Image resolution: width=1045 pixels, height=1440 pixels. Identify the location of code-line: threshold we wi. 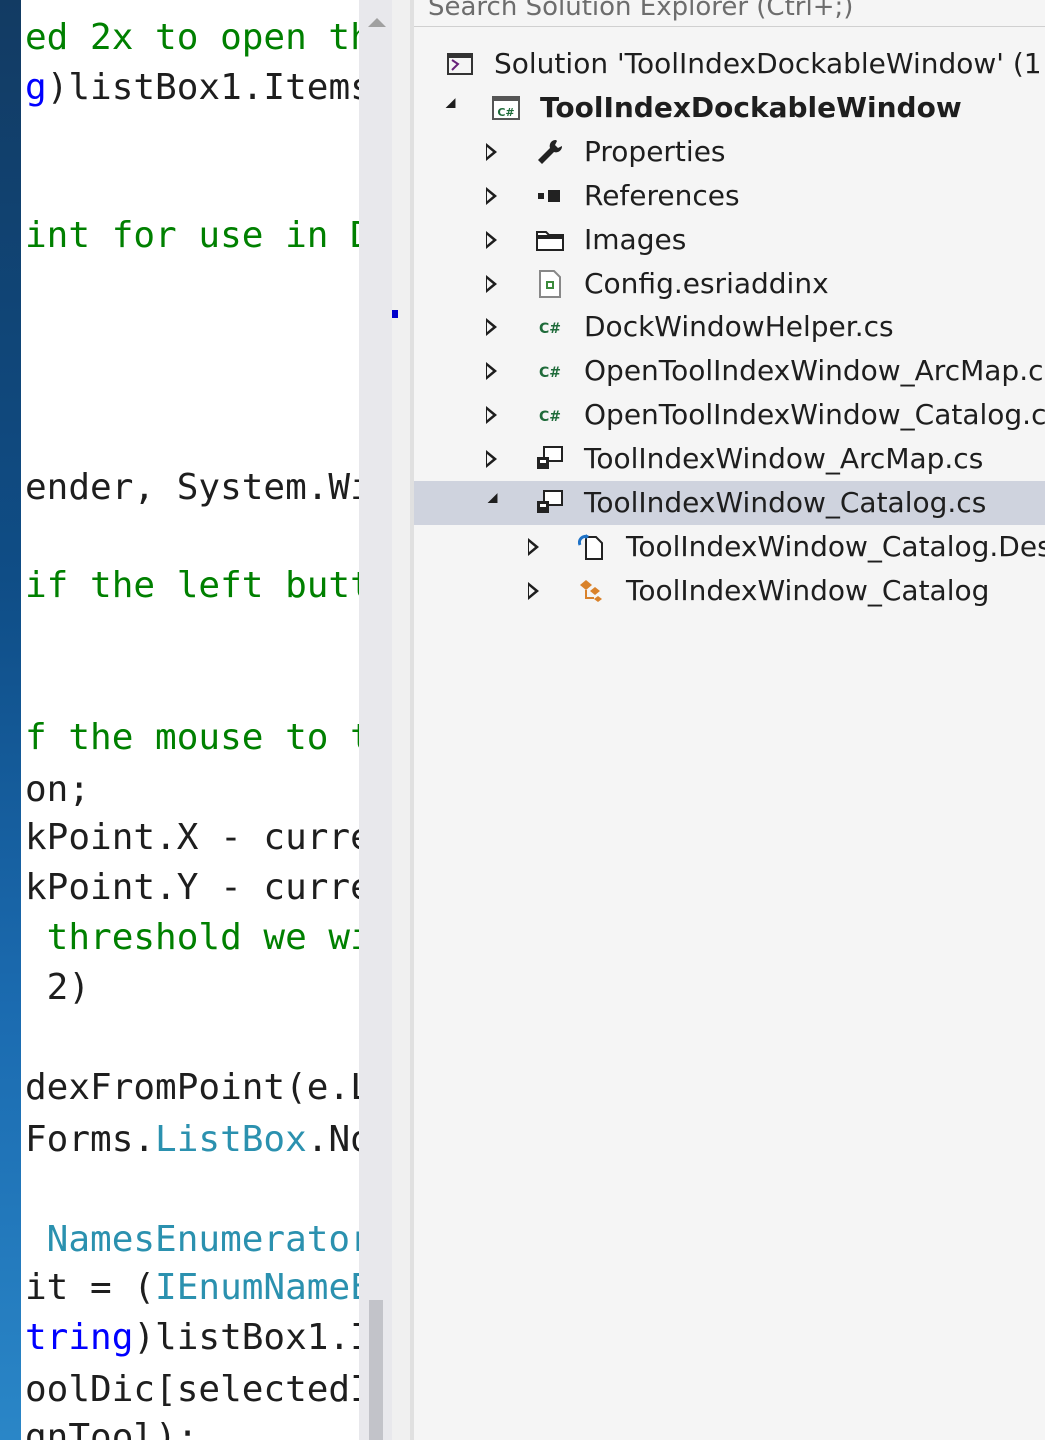
(192, 937).